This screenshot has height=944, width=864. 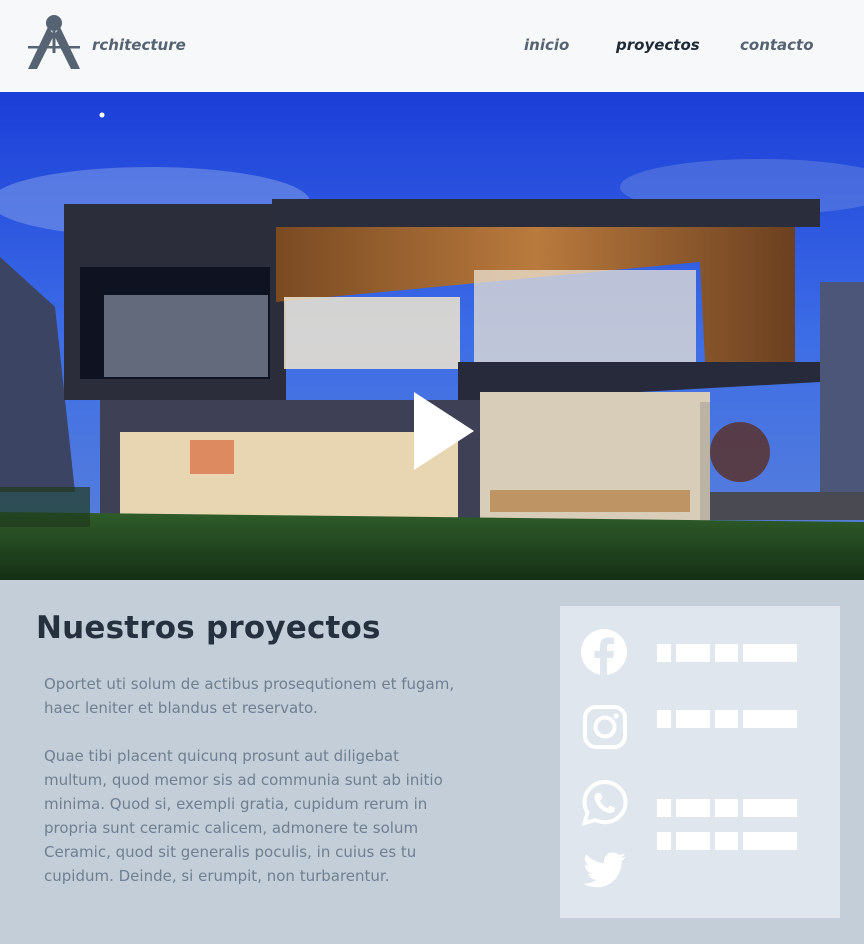 I want to click on twitter-icon, so click(x=605, y=871).